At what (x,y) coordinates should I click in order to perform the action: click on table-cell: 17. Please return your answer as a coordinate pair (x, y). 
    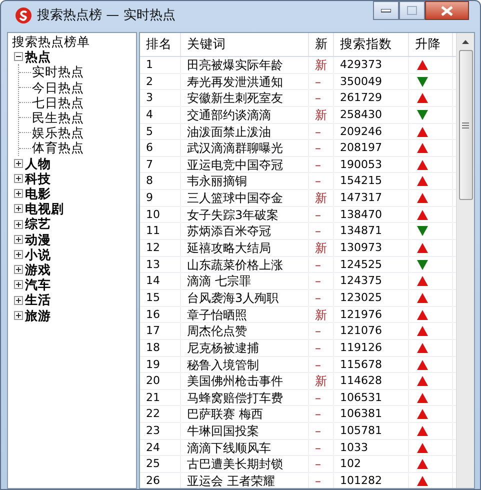
    Looking at the image, I should click on (160, 331).